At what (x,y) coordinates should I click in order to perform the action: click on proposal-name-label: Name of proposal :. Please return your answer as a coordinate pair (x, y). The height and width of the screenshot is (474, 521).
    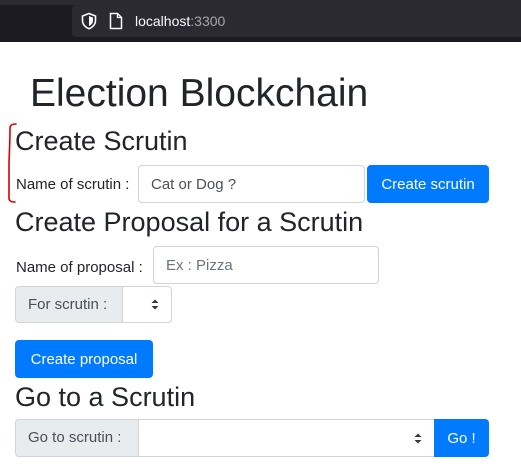
    Looking at the image, I should click on (79, 267).